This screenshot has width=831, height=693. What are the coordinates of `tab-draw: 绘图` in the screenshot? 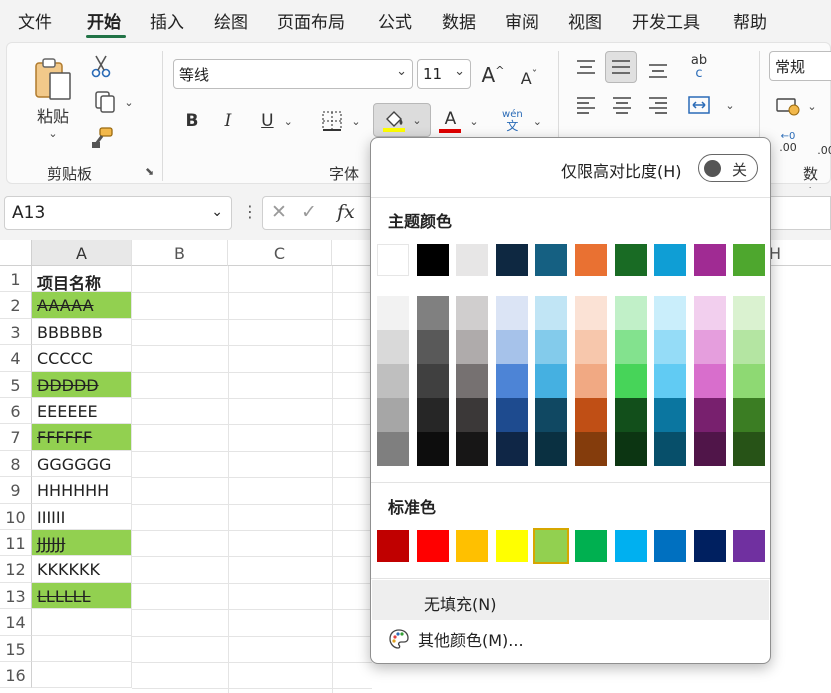 It's located at (231, 20).